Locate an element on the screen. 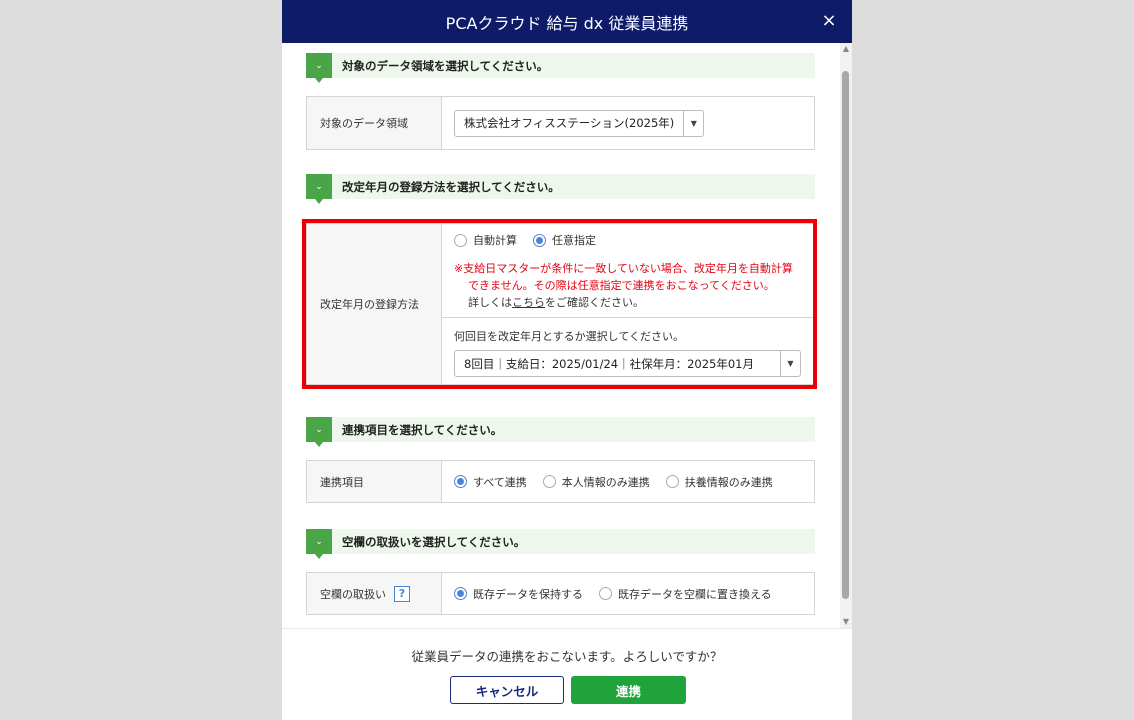  help-note: 詳しくはこちらをご確認ください。 is located at coordinates (634, 302).